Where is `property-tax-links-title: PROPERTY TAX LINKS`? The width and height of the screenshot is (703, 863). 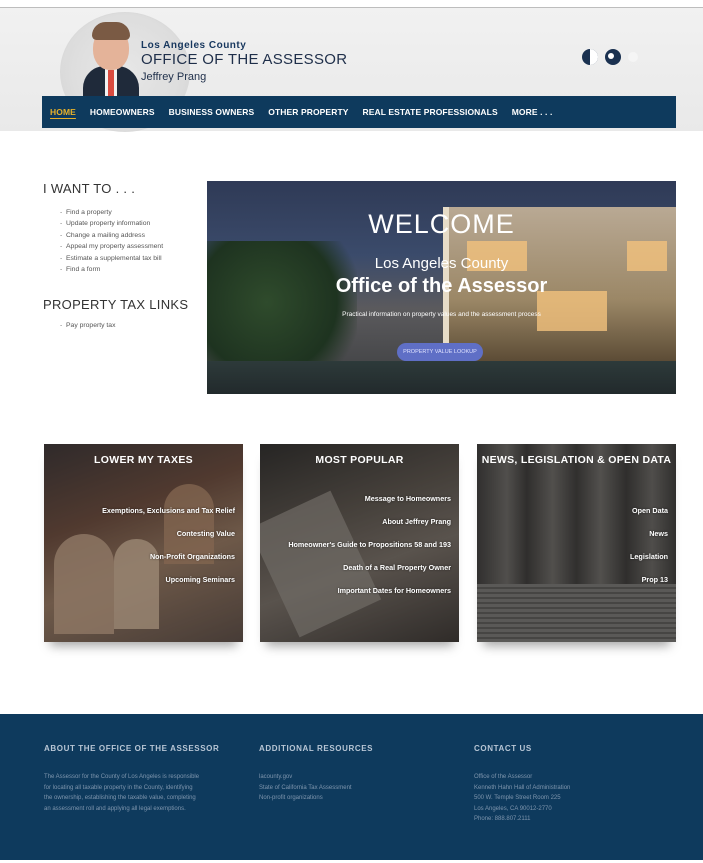 property-tax-links-title: PROPERTY TAX LINKS is located at coordinates (116, 304).